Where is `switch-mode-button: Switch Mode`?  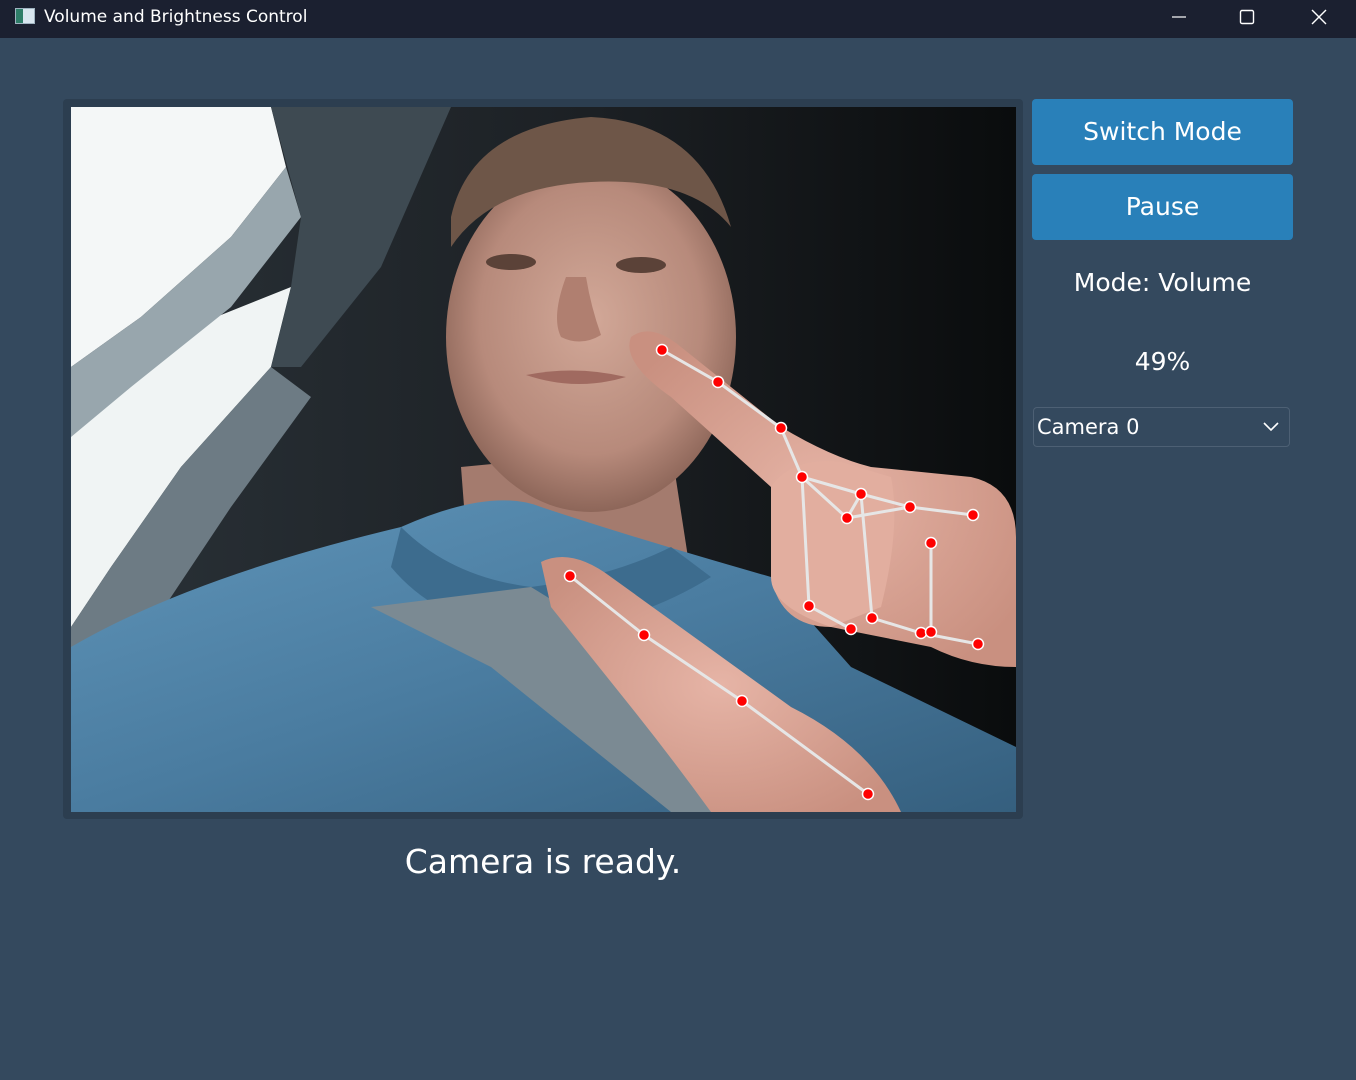
switch-mode-button: Switch Mode is located at coordinates (1162, 132).